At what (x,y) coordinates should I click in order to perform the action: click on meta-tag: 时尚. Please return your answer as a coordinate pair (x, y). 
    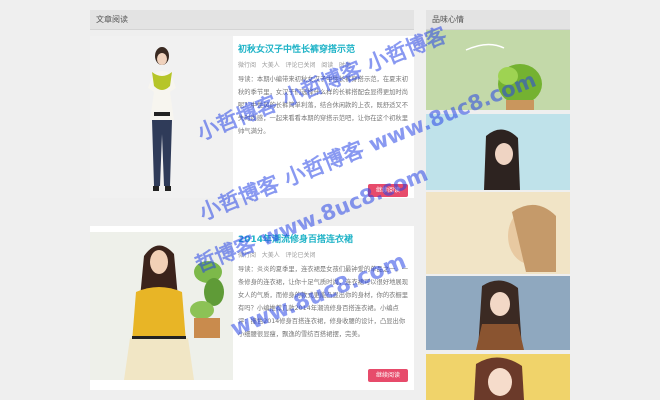
    Looking at the image, I should click on (345, 65).